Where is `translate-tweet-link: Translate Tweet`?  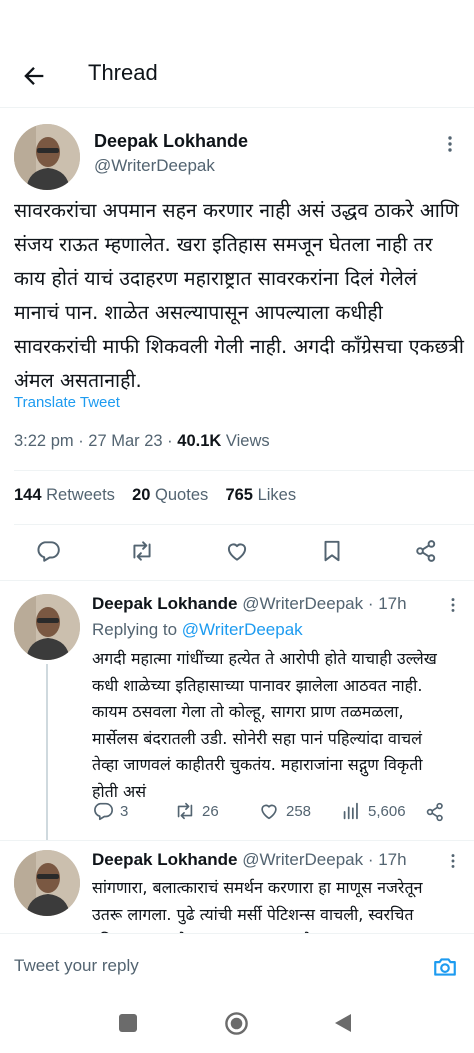 translate-tweet-link: Translate Tweet is located at coordinates (67, 402).